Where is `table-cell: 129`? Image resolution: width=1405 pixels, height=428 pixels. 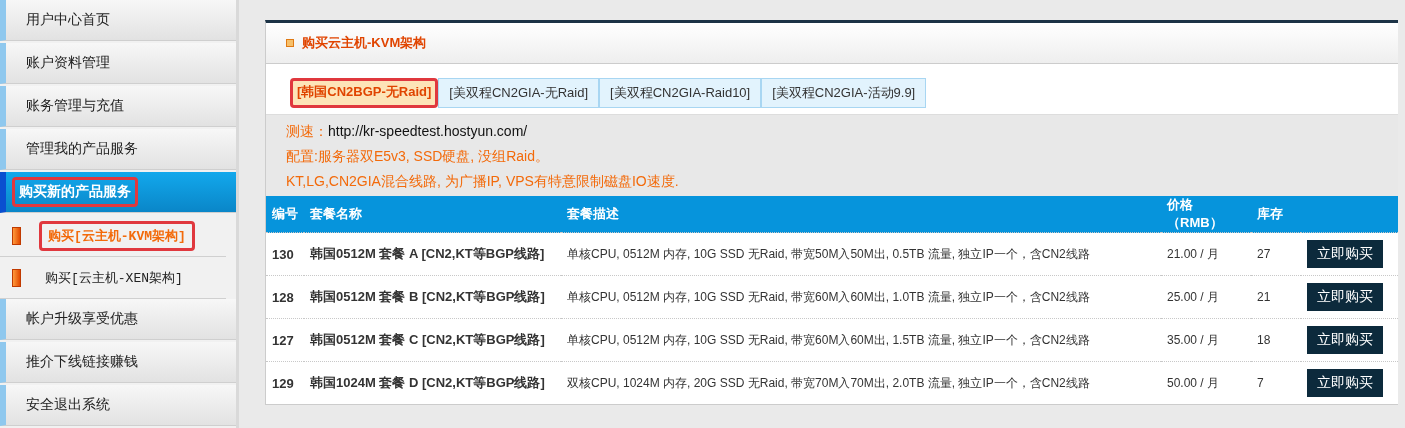 table-cell: 129 is located at coordinates (285, 382).